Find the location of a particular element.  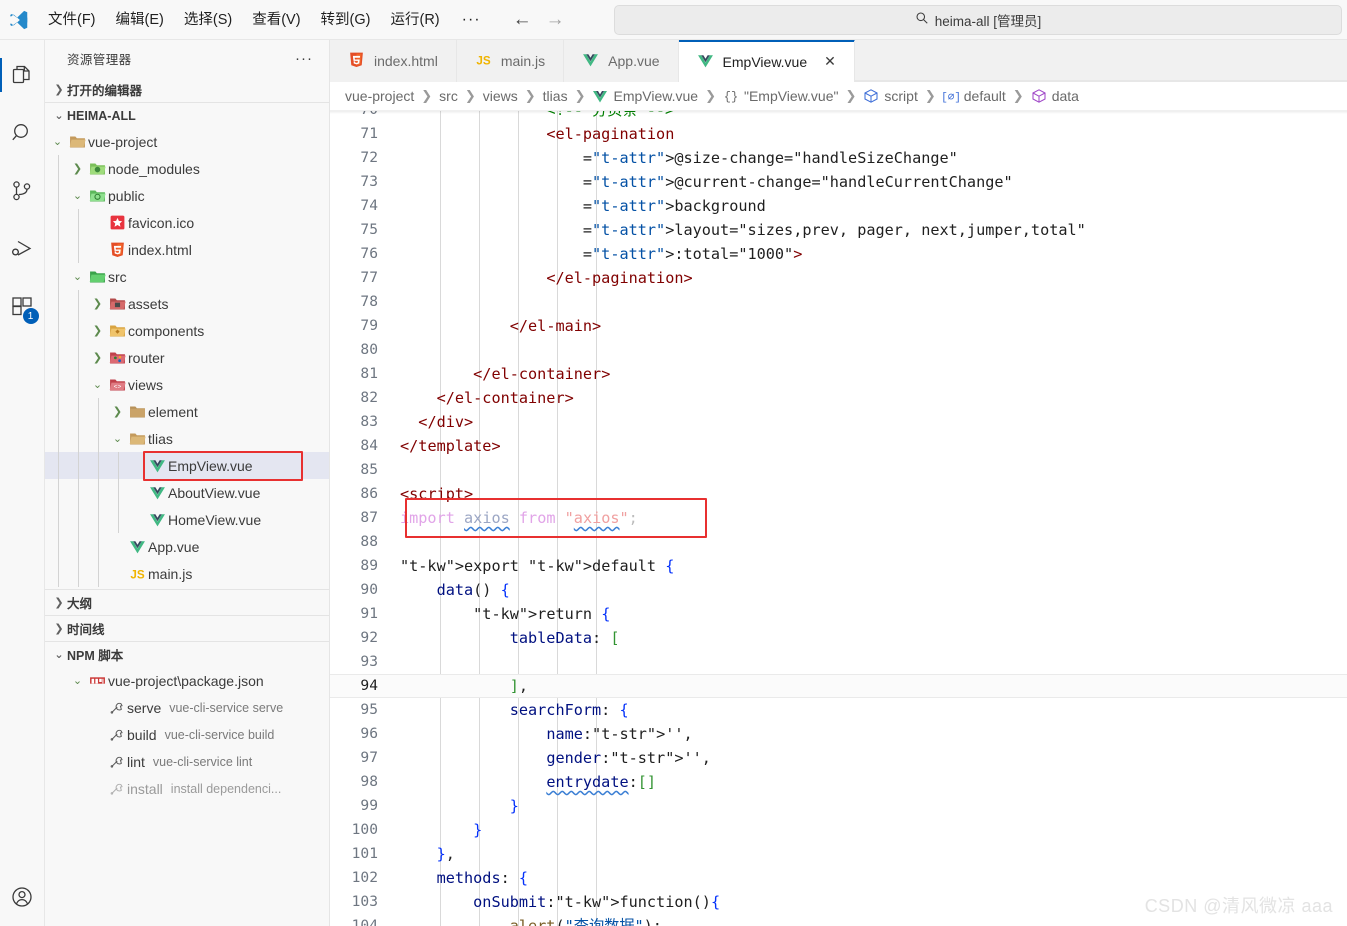

code-line-81: 81 </el-container> is located at coordinates (838, 374).